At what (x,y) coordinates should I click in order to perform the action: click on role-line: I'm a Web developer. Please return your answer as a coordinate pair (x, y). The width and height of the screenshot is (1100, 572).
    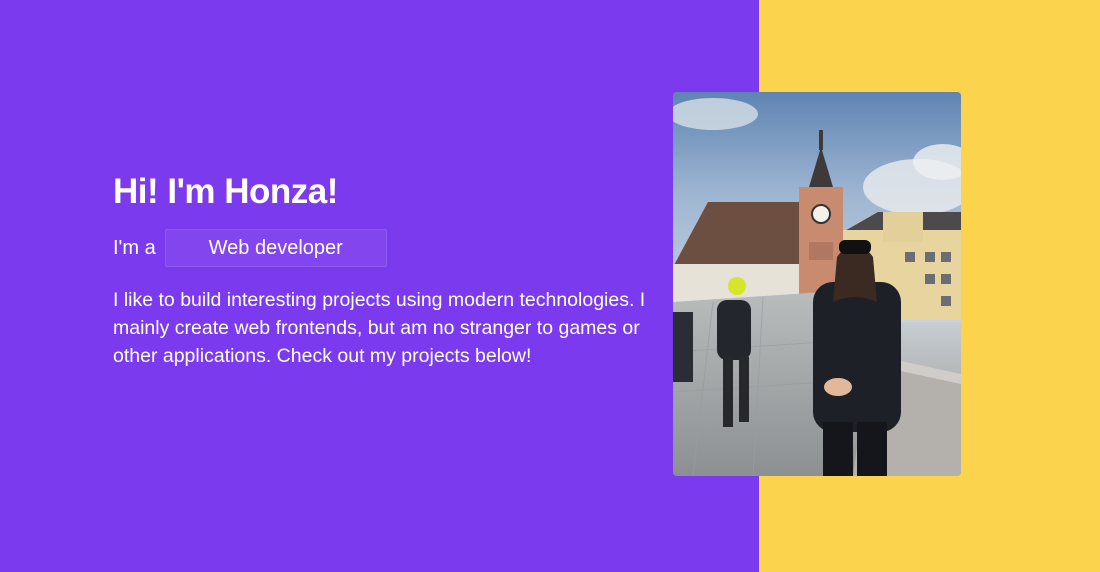
    Looking at the image, I should click on (383, 248).